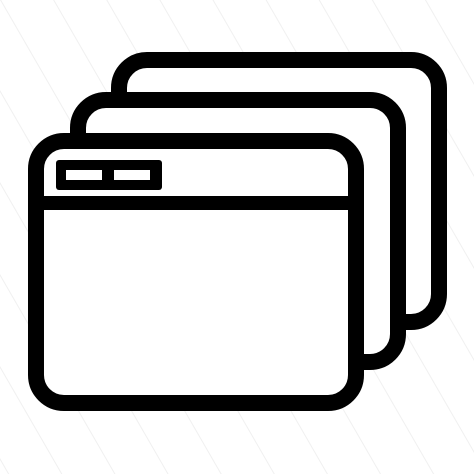 The width and height of the screenshot is (474, 474). Describe the element at coordinates (84, 175) in the screenshot. I see `title-button-left` at that location.